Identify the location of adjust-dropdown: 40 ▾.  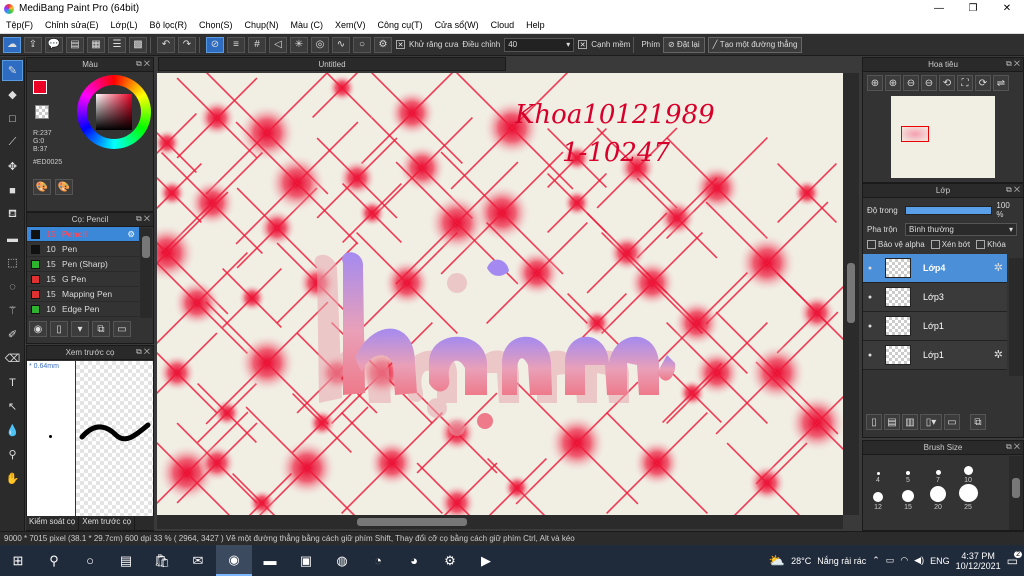
(539, 44).